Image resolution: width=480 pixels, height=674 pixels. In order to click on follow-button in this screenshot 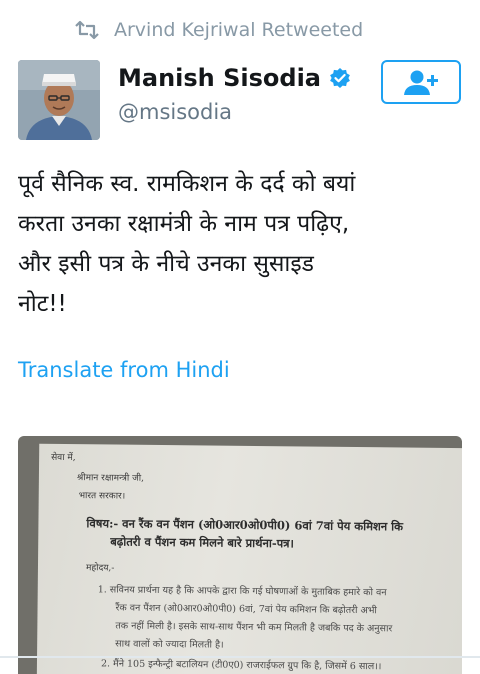, I will do `click(421, 82)`.